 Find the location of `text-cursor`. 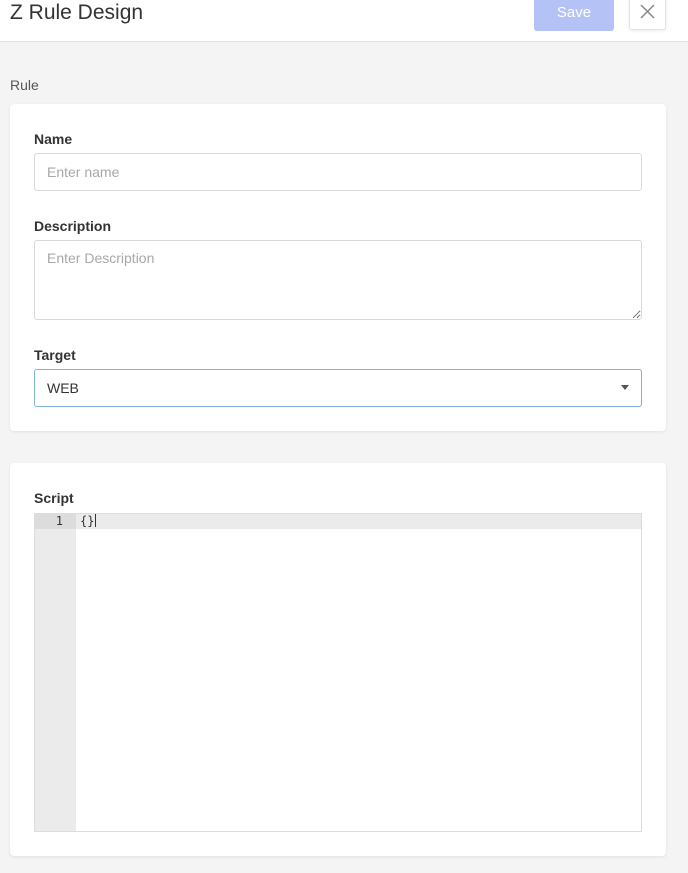

text-cursor is located at coordinates (96, 520).